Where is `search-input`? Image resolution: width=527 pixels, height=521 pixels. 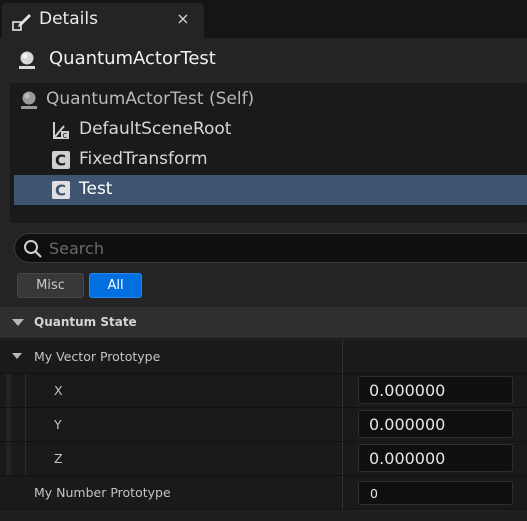 search-input is located at coordinates (284, 248).